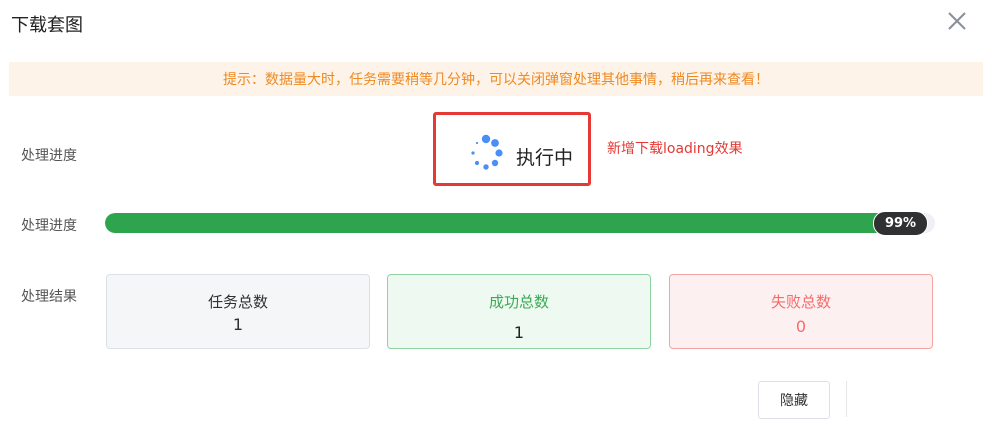 The width and height of the screenshot is (993, 432). What do you see at coordinates (794, 400) in the screenshot?
I see `hide-button: 隐藏` at bounding box center [794, 400].